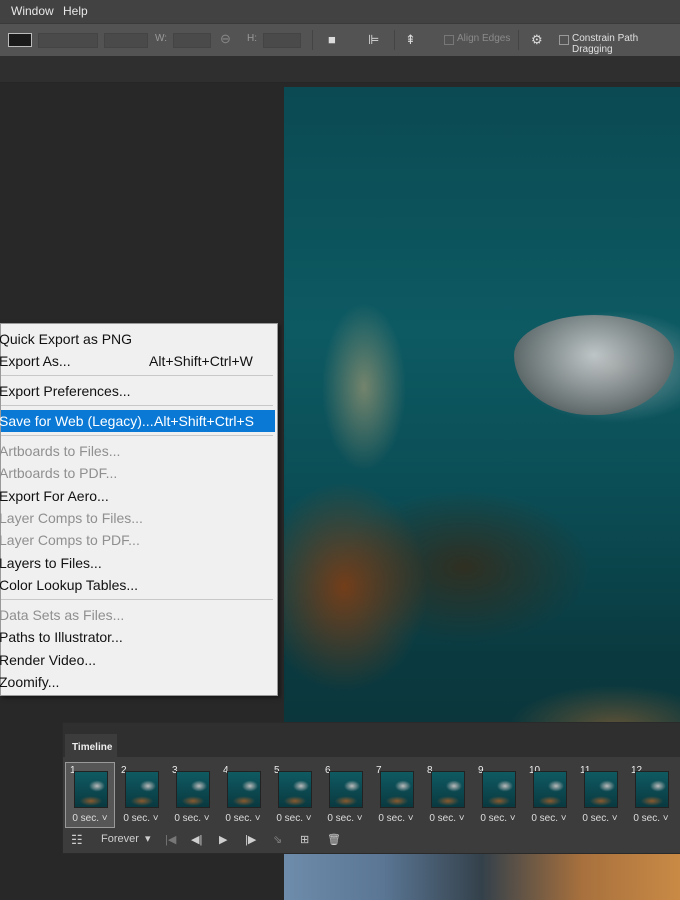 Image resolution: width=680 pixels, height=900 pixels. What do you see at coordinates (137, 339) in the screenshot?
I see `menu-item-quick-export-png: Quick Export as PNG` at bounding box center [137, 339].